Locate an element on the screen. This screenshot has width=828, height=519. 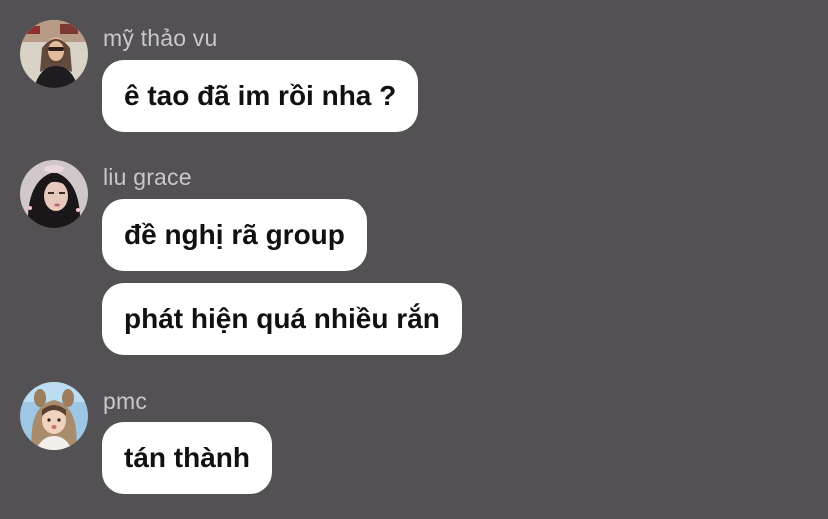
sender-name: mỹ thảo vu is located at coordinates (160, 38).